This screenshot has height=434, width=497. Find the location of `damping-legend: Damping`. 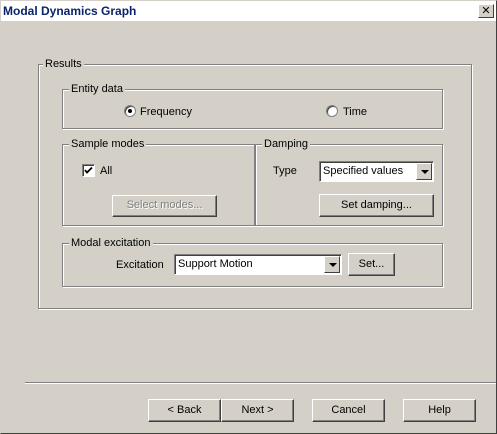

damping-legend: Damping is located at coordinates (286, 144).